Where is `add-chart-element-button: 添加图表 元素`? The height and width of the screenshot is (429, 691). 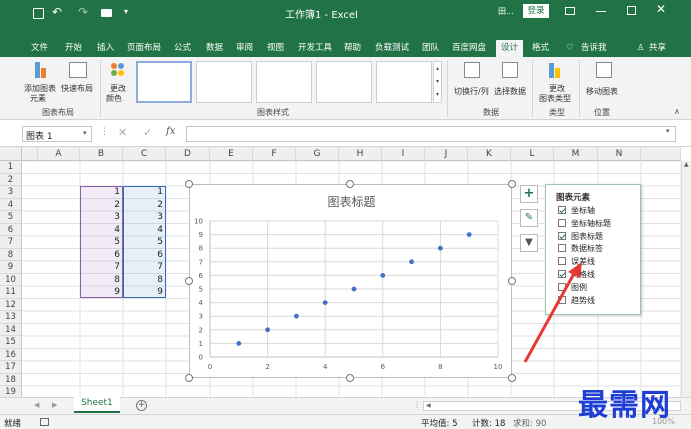 add-chart-element-button: 添加图表 元素 is located at coordinates (43, 82).